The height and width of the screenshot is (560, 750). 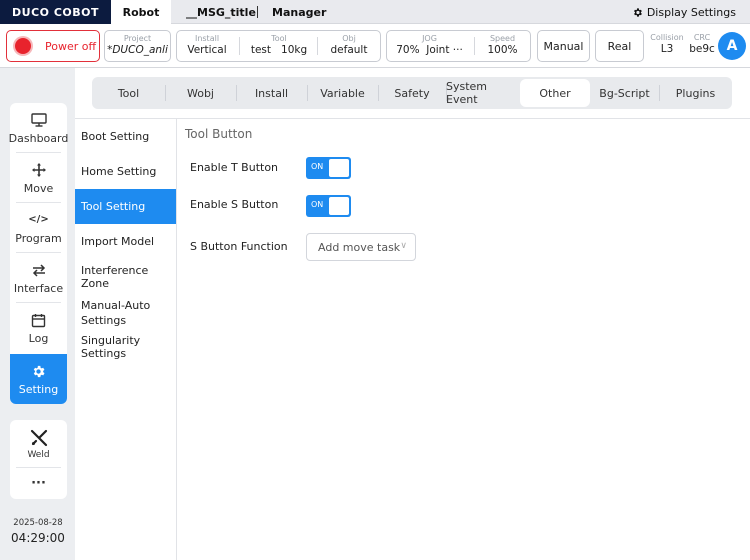 What do you see at coordinates (257, 12) in the screenshot?
I see `tab-separator` at bounding box center [257, 12].